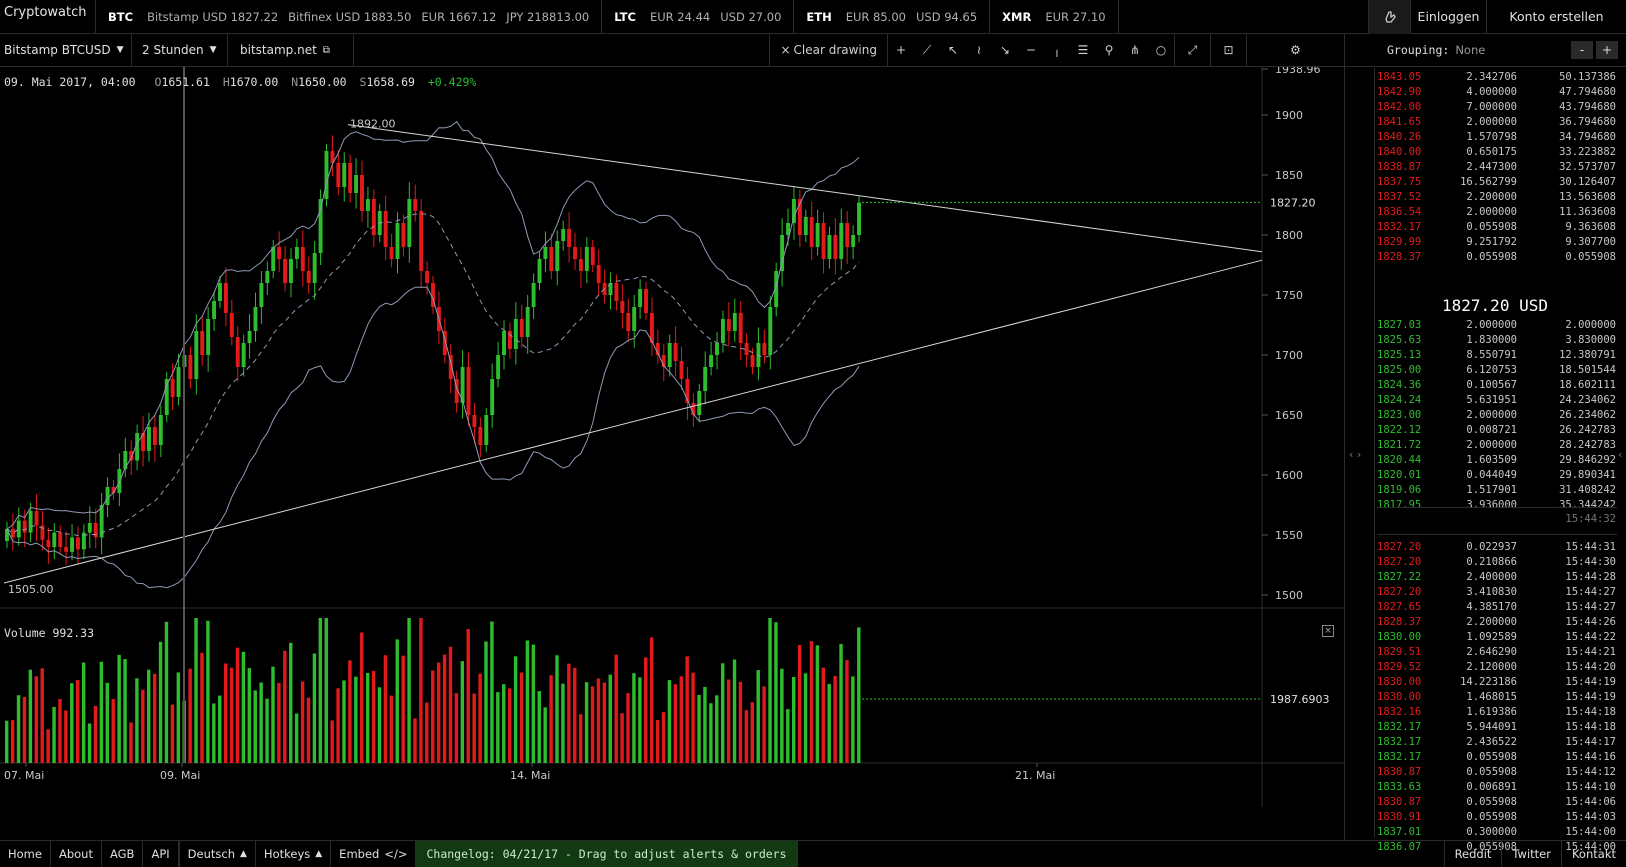  What do you see at coordinates (1031, 50) in the screenshot?
I see `horizontal-line-tool-icon: ─` at bounding box center [1031, 50].